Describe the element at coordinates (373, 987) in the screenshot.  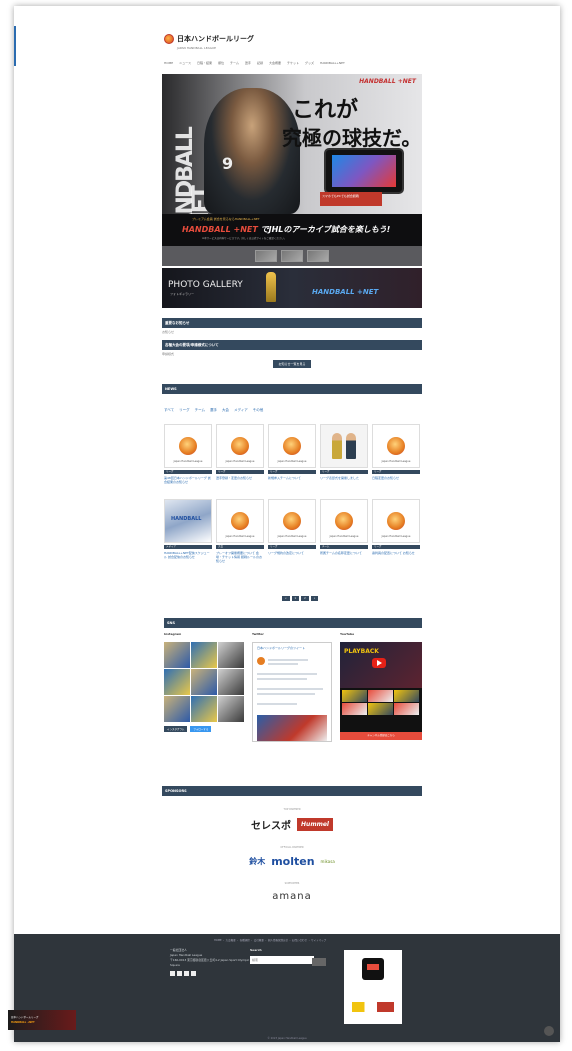
I see `footer-badge` at that location.